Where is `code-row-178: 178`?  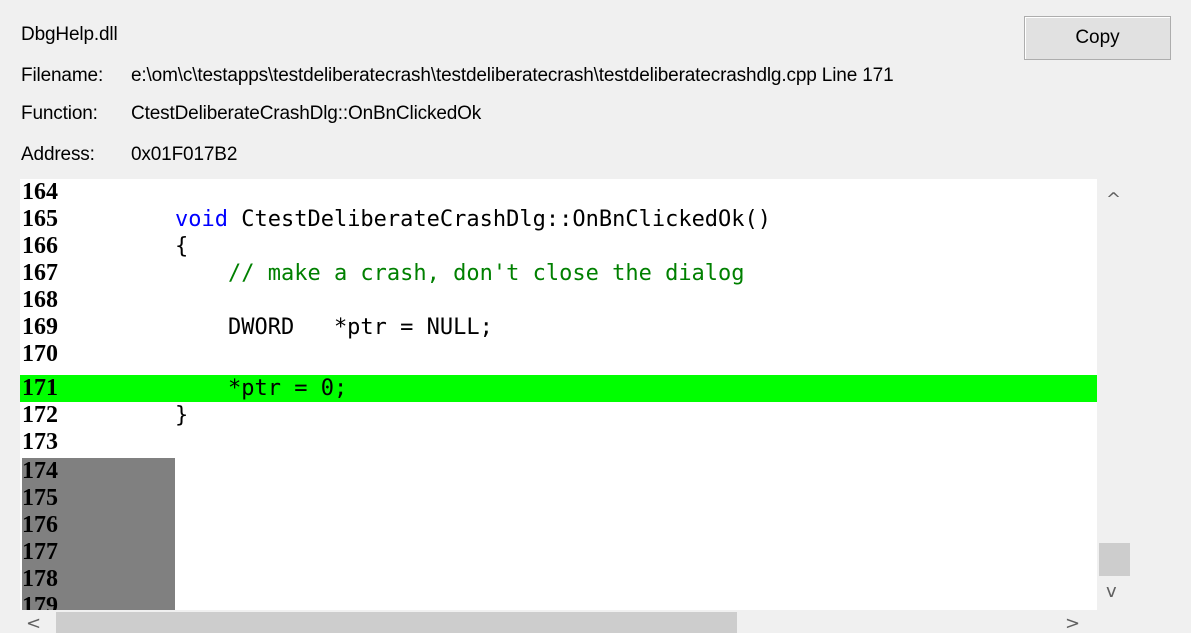
code-row-178: 178 is located at coordinates (558, 579).